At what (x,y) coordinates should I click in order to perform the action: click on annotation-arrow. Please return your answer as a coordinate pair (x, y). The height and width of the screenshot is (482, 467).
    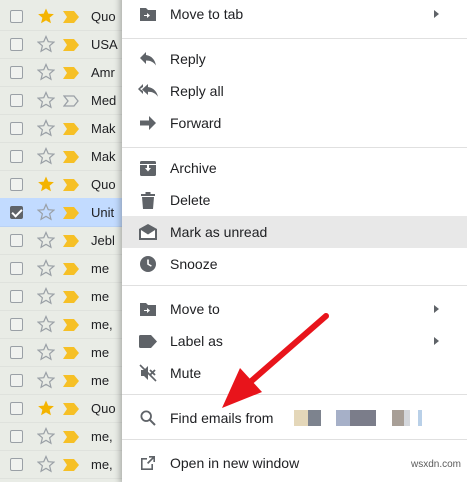
    Looking at the image, I should click on (275, 360).